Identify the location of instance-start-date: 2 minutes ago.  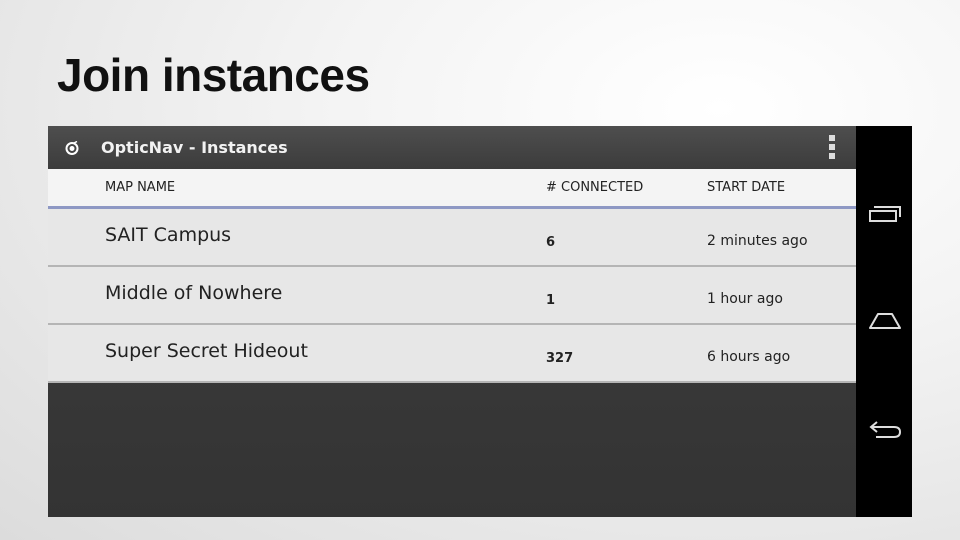
(757, 241).